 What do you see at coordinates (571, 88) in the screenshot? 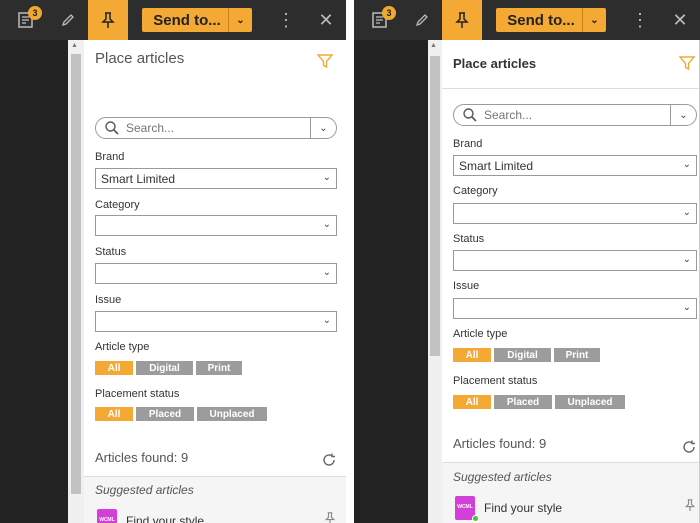
I see `divider` at bounding box center [571, 88].